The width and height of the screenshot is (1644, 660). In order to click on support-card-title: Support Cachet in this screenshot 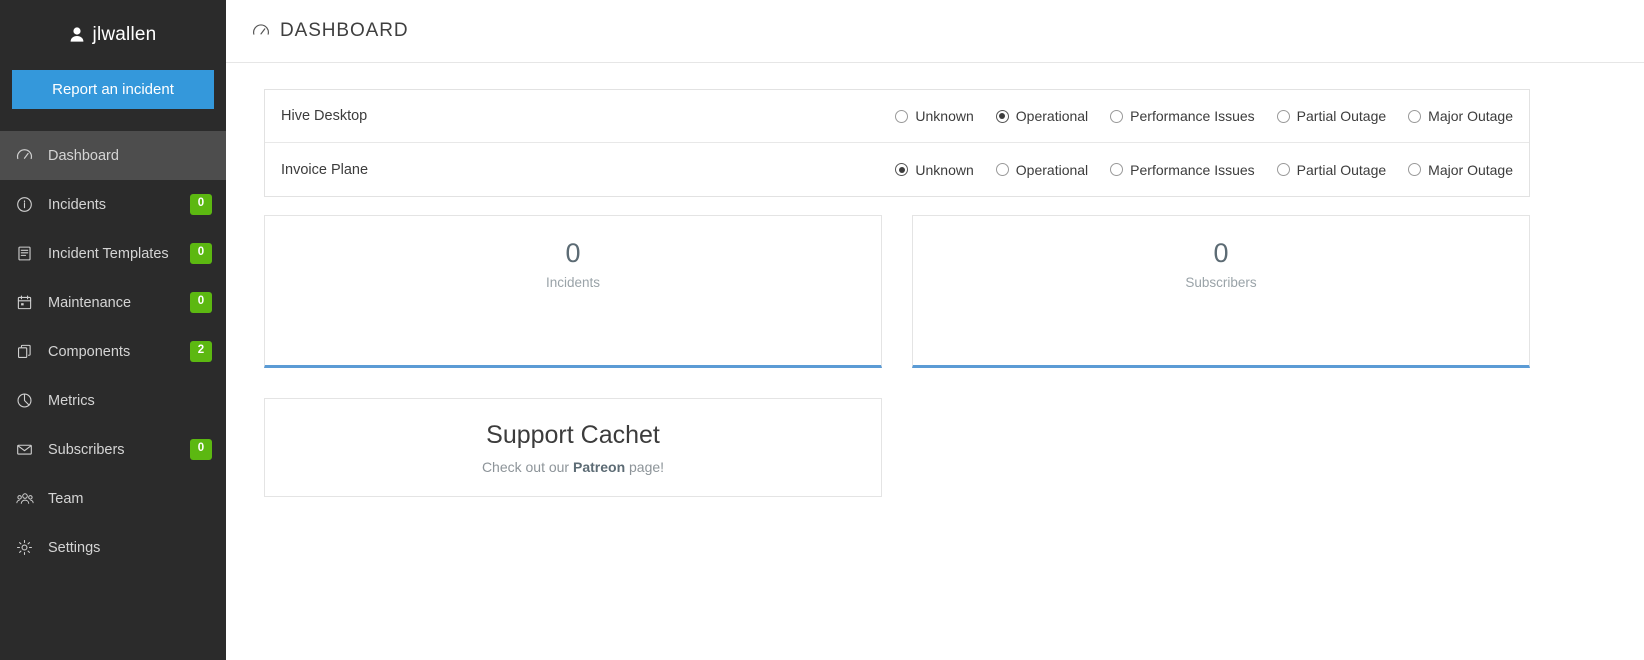, I will do `click(573, 435)`.